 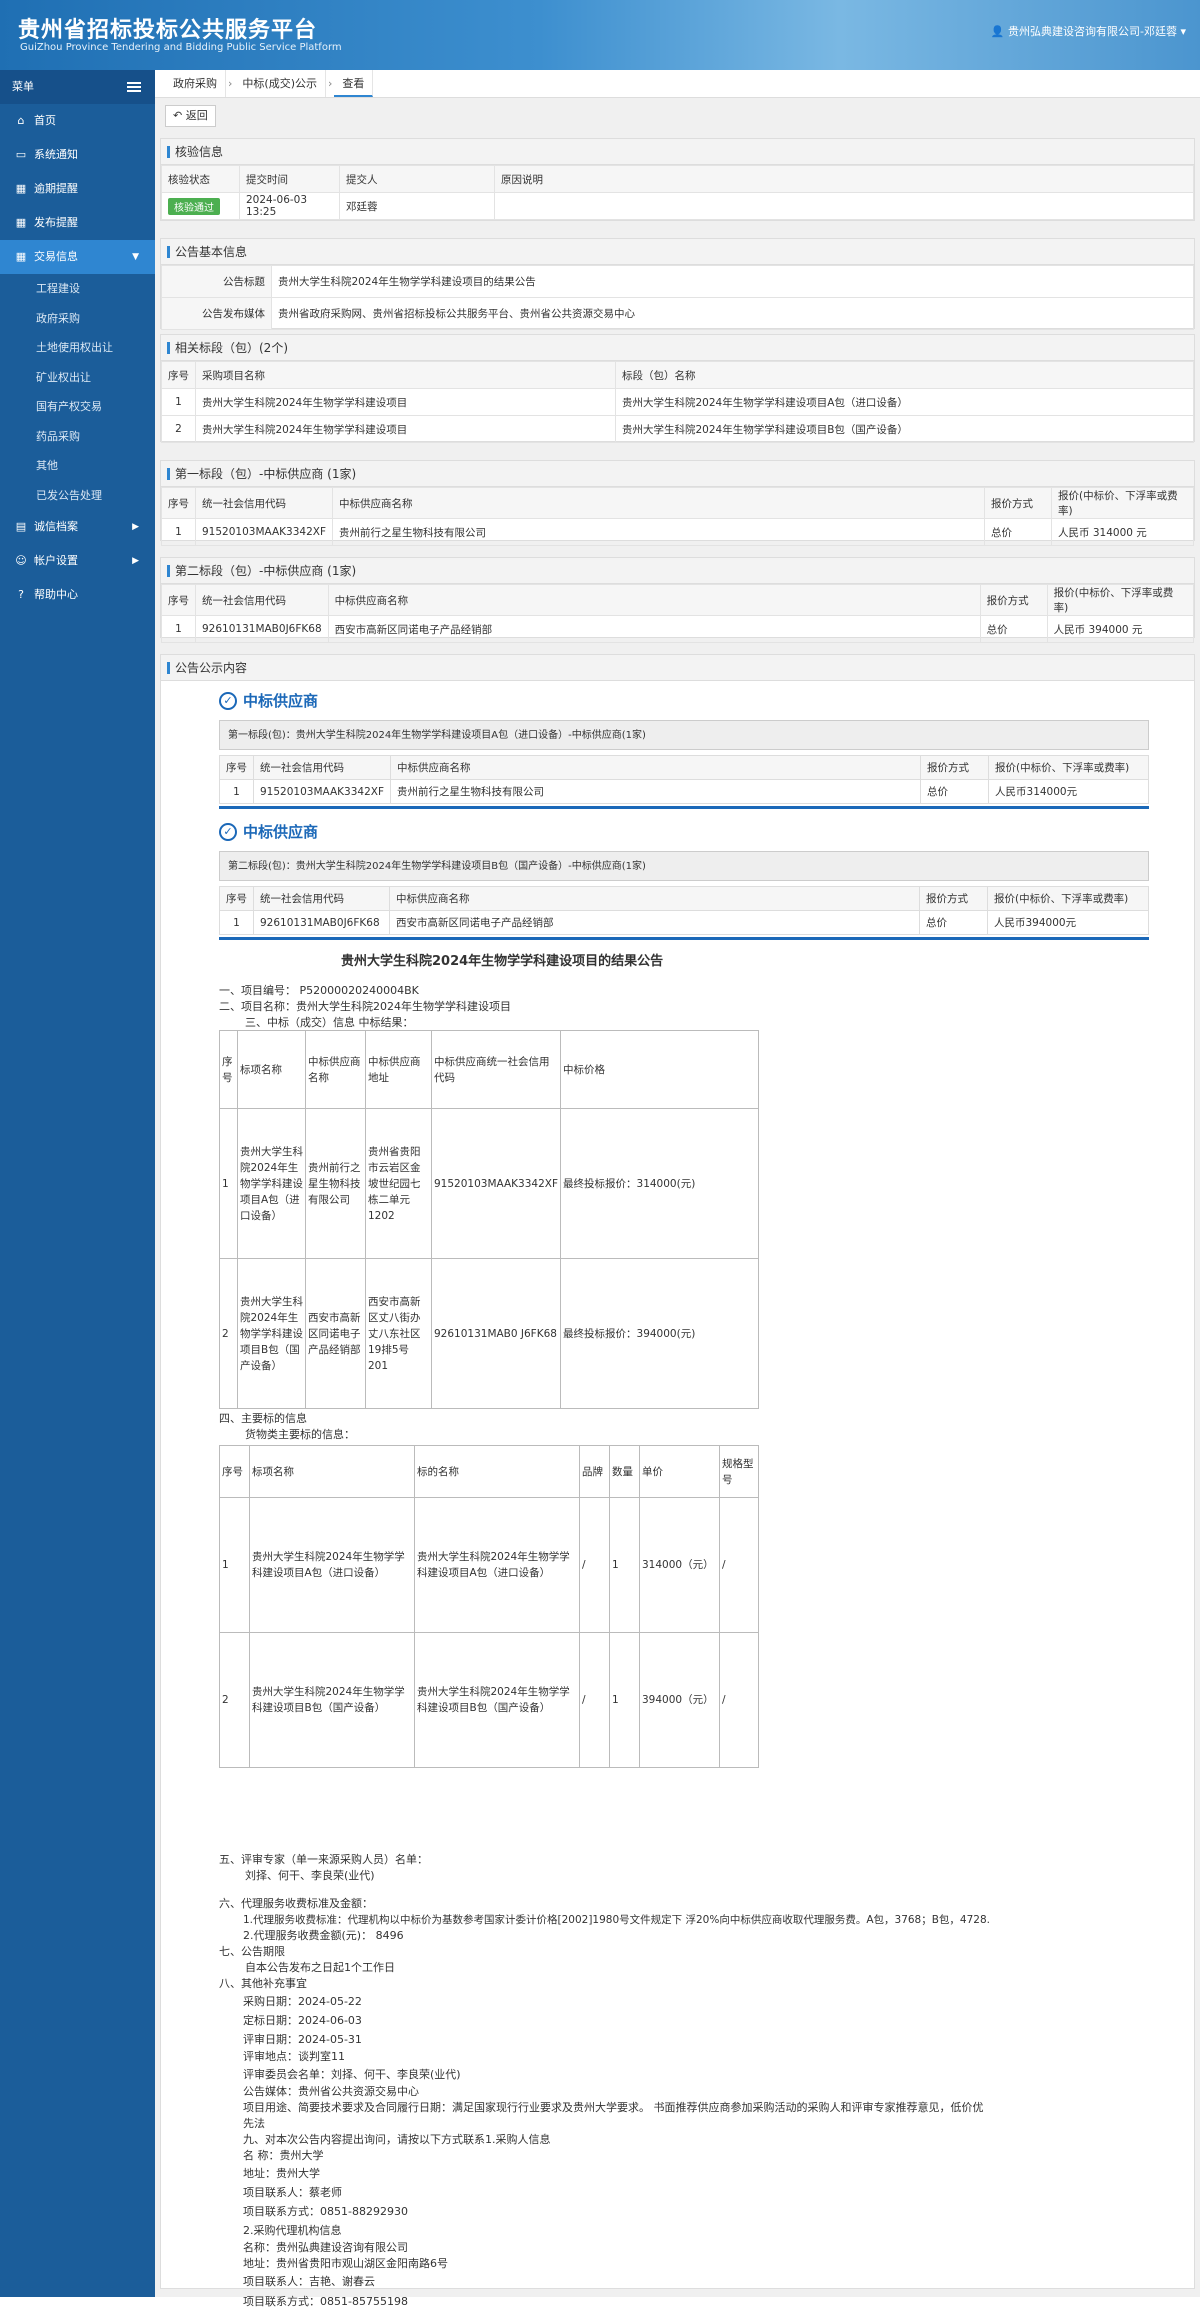 What do you see at coordinates (56, 526) in the screenshot?
I see `sidebar-item-label: 诚信档案` at bounding box center [56, 526].